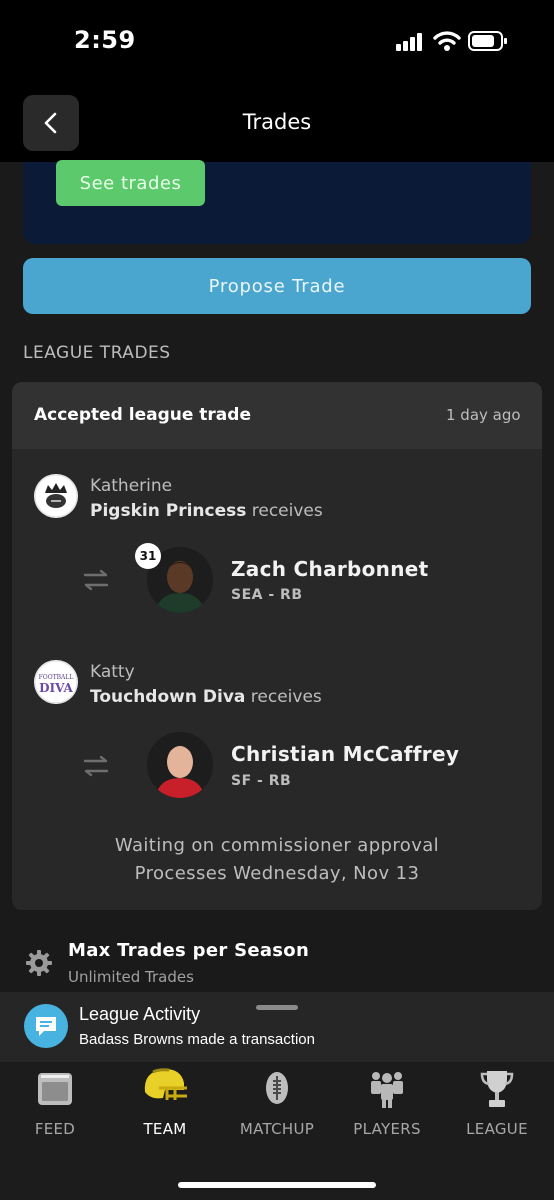 Image resolution: width=554 pixels, height=1200 pixels. Describe the element at coordinates (188, 950) in the screenshot. I see `setting-title: Max Trades per Season` at that location.